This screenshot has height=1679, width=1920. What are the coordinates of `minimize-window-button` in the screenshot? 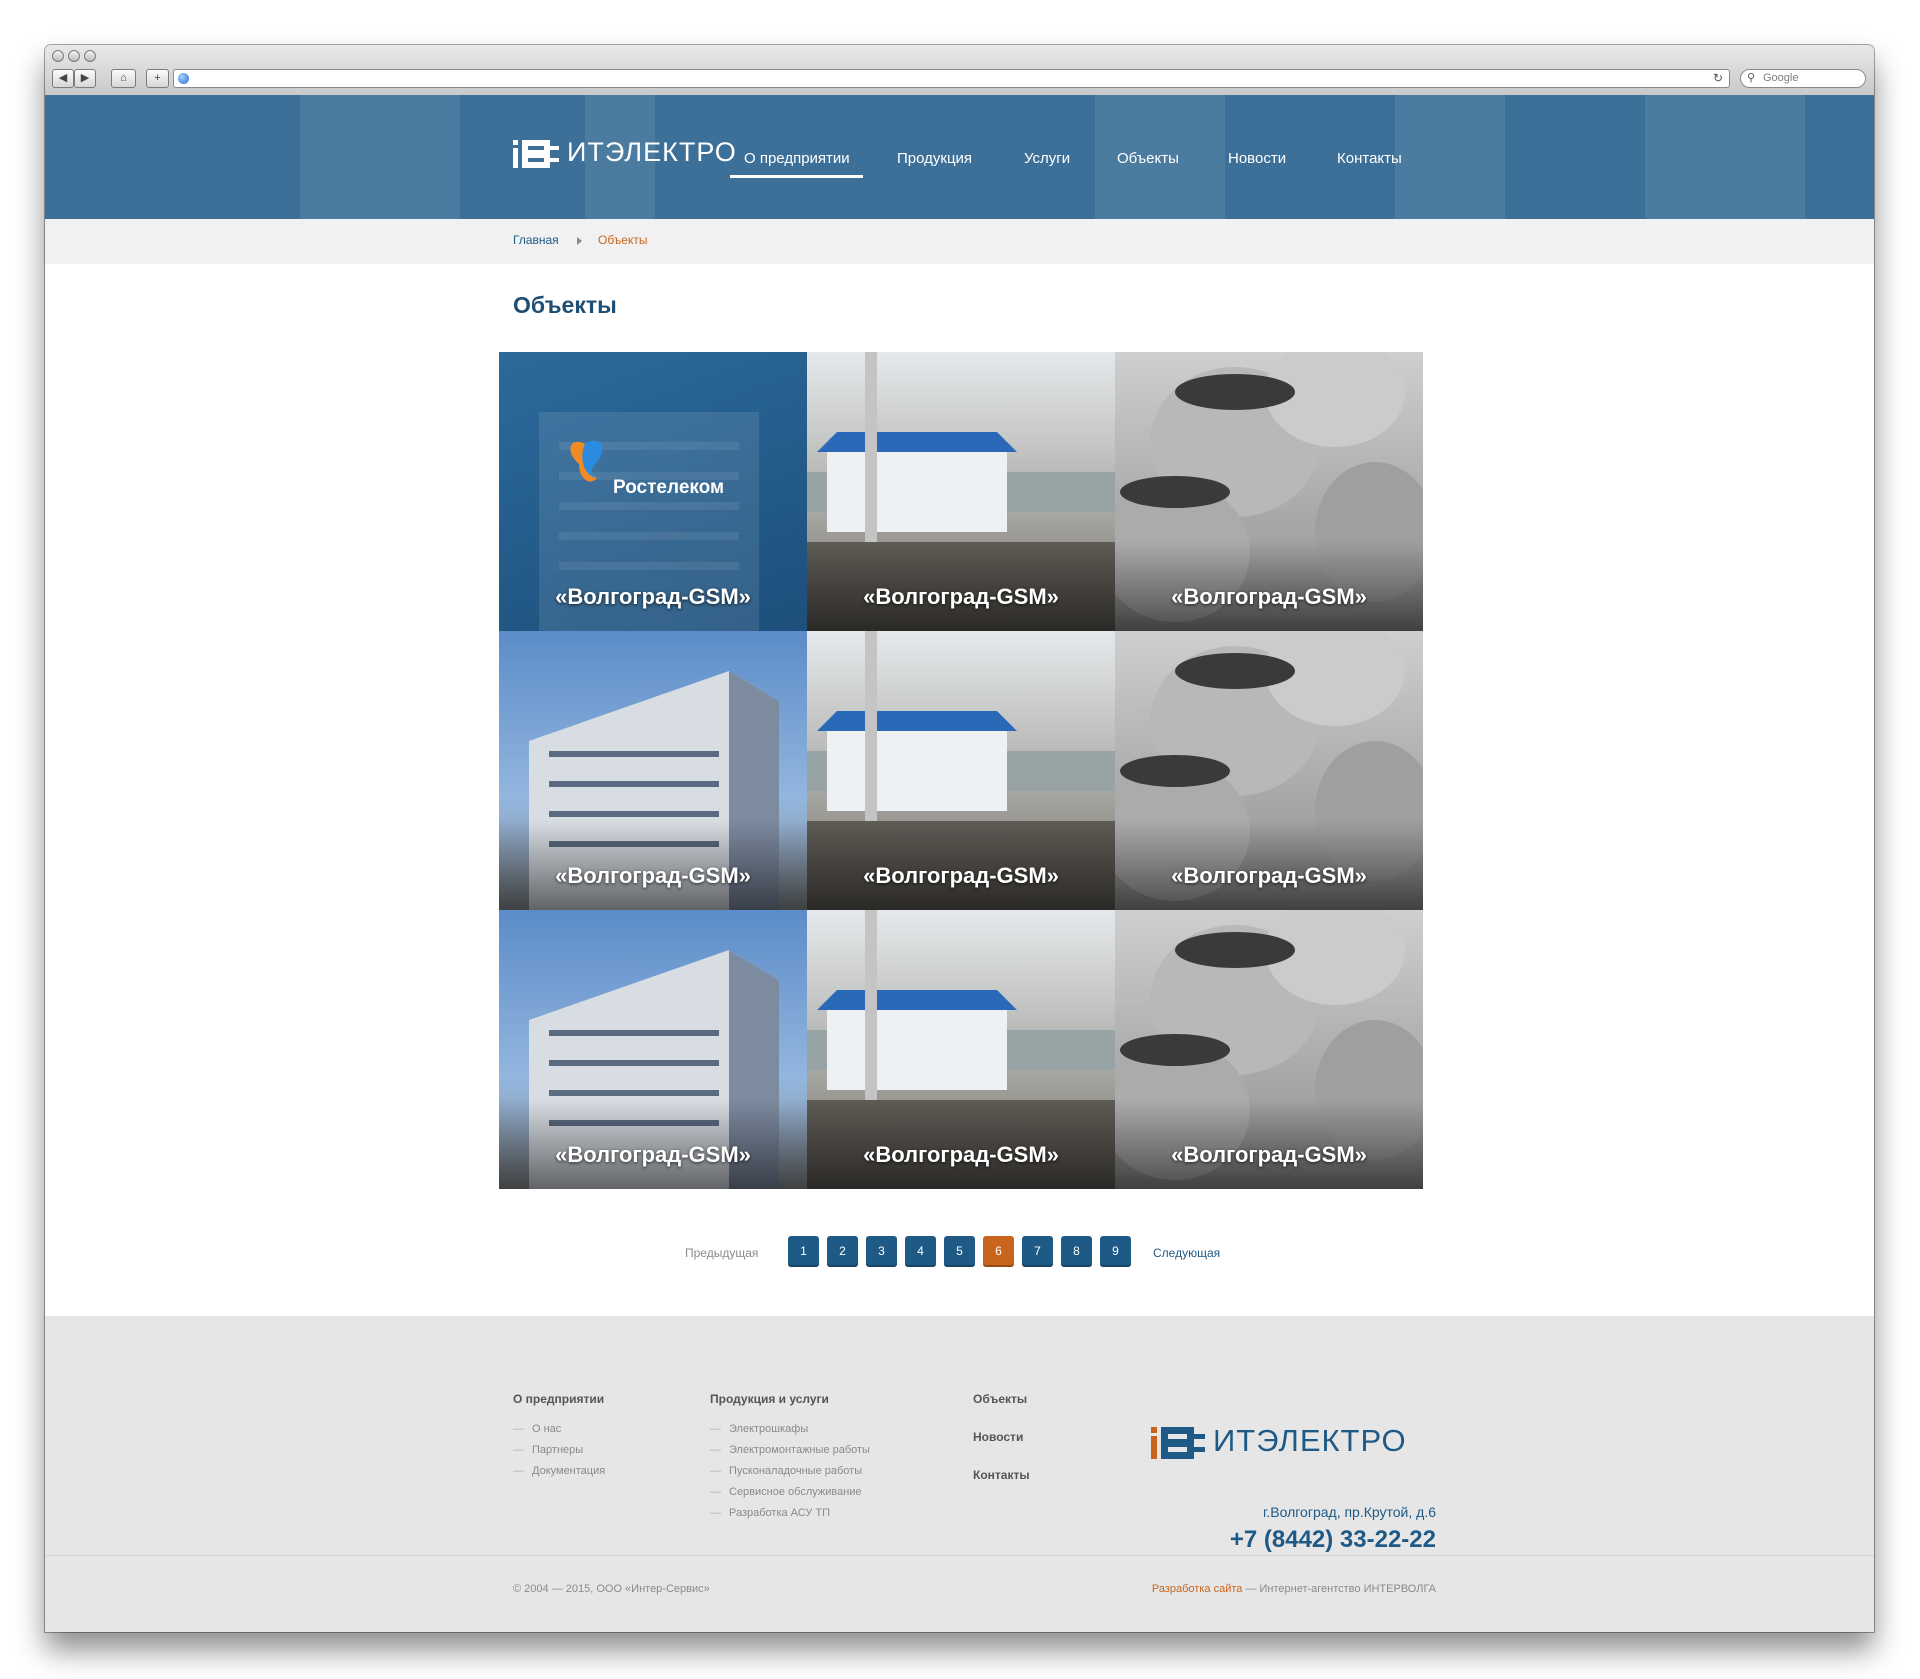 It's located at (74, 56).